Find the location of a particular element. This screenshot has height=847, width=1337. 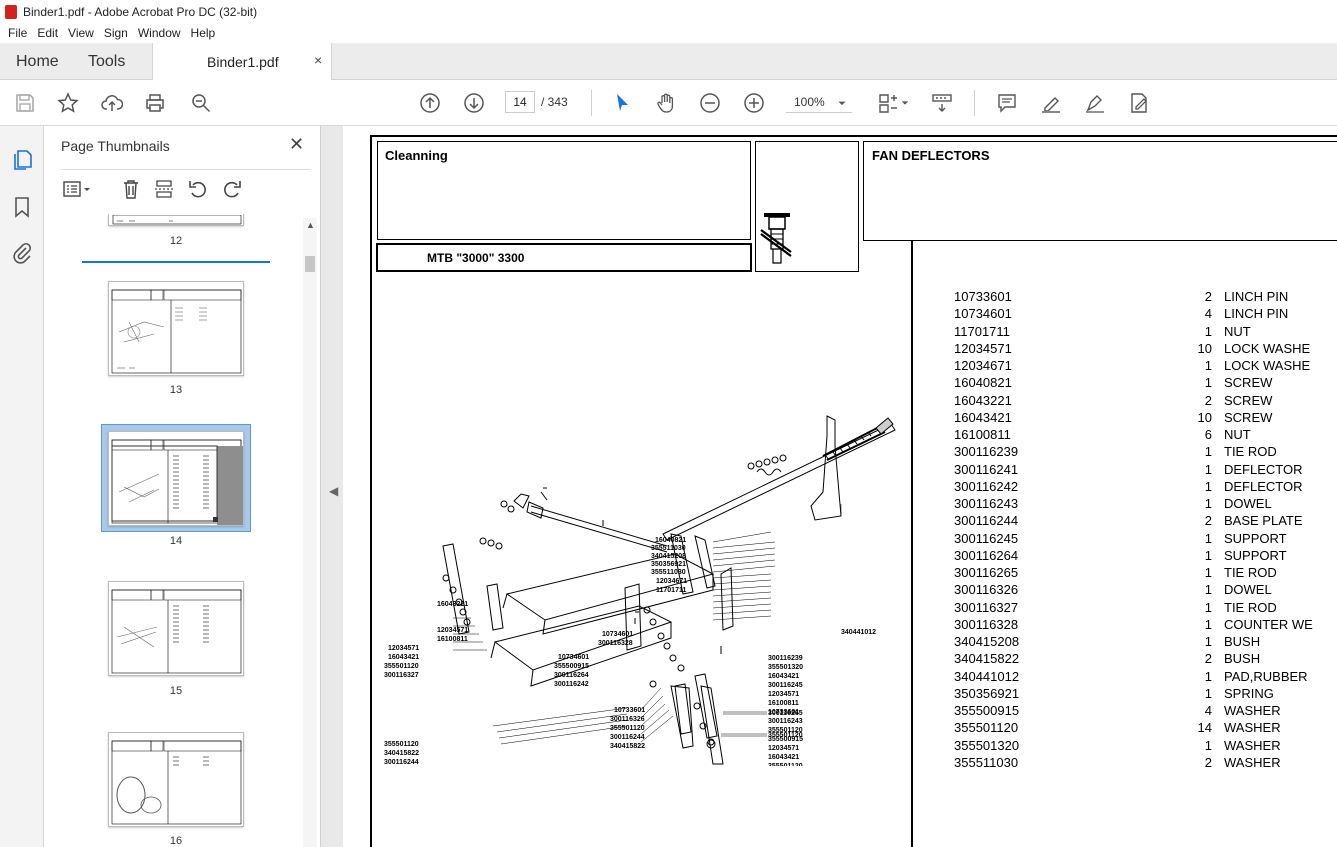

hand-tool-icon is located at coordinates (666, 103).